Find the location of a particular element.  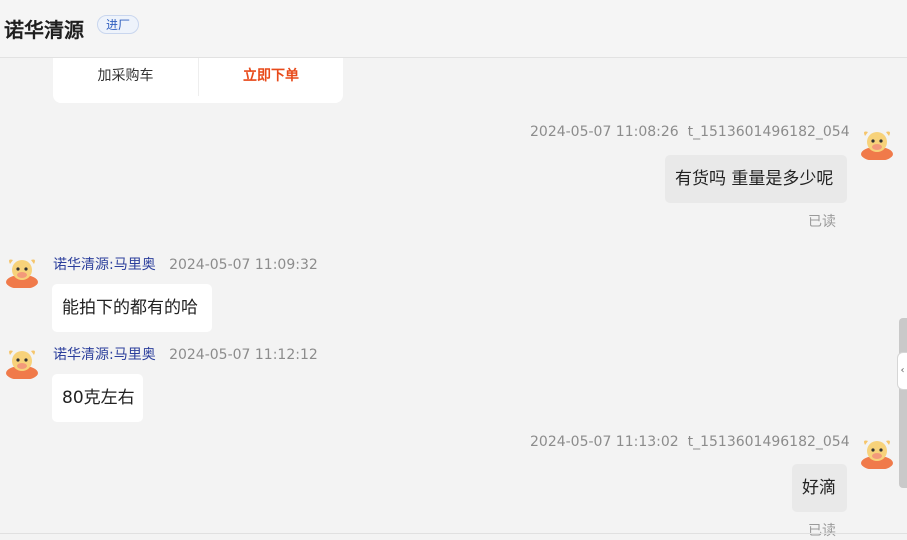

shop-badge: 进厂 is located at coordinates (118, 24).